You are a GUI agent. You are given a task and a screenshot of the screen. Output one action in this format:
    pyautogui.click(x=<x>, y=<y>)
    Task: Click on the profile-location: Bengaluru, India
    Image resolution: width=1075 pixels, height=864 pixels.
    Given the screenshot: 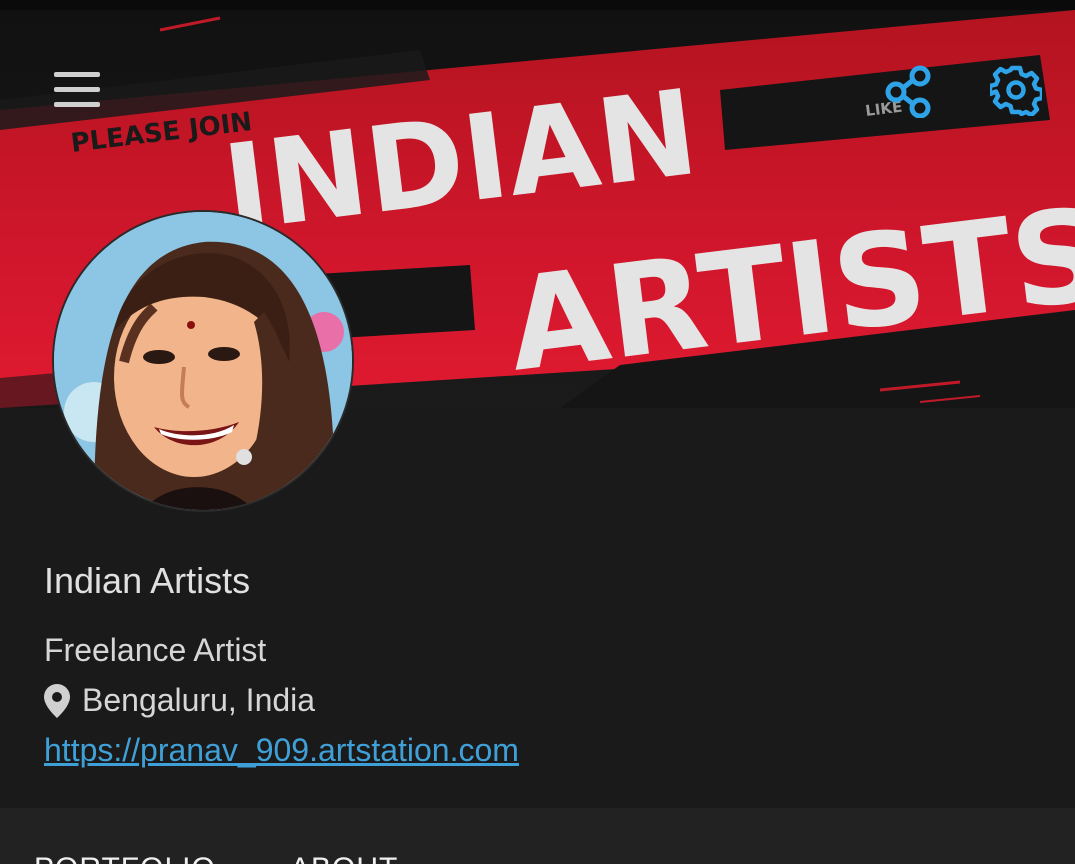 What is the action you would take?
    pyautogui.click(x=179, y=700)
    